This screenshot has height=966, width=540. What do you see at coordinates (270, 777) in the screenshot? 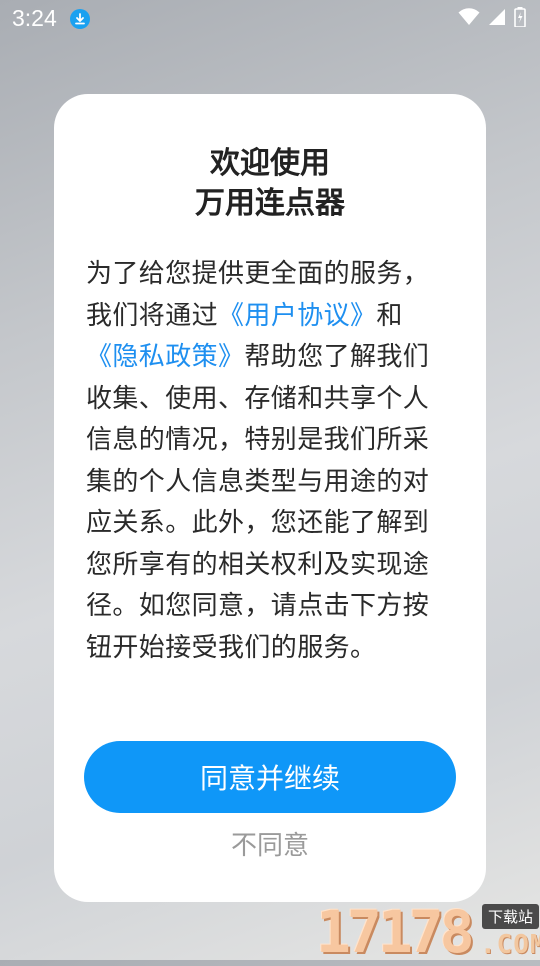
I see `agree-button: 同意并继续` at bounding box center [270, 777].